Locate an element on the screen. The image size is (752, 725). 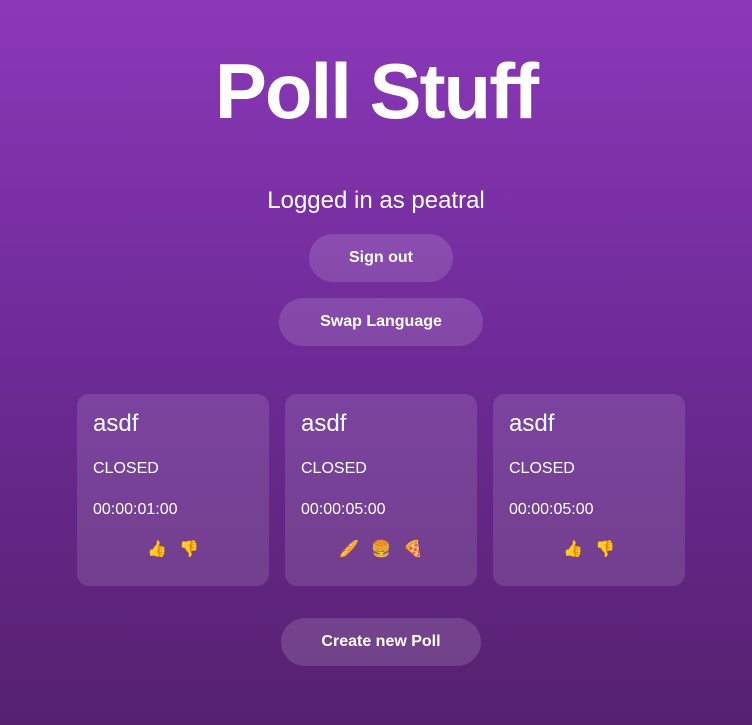
pizza-icon: 🍕 is located at coordinates (413, 549).